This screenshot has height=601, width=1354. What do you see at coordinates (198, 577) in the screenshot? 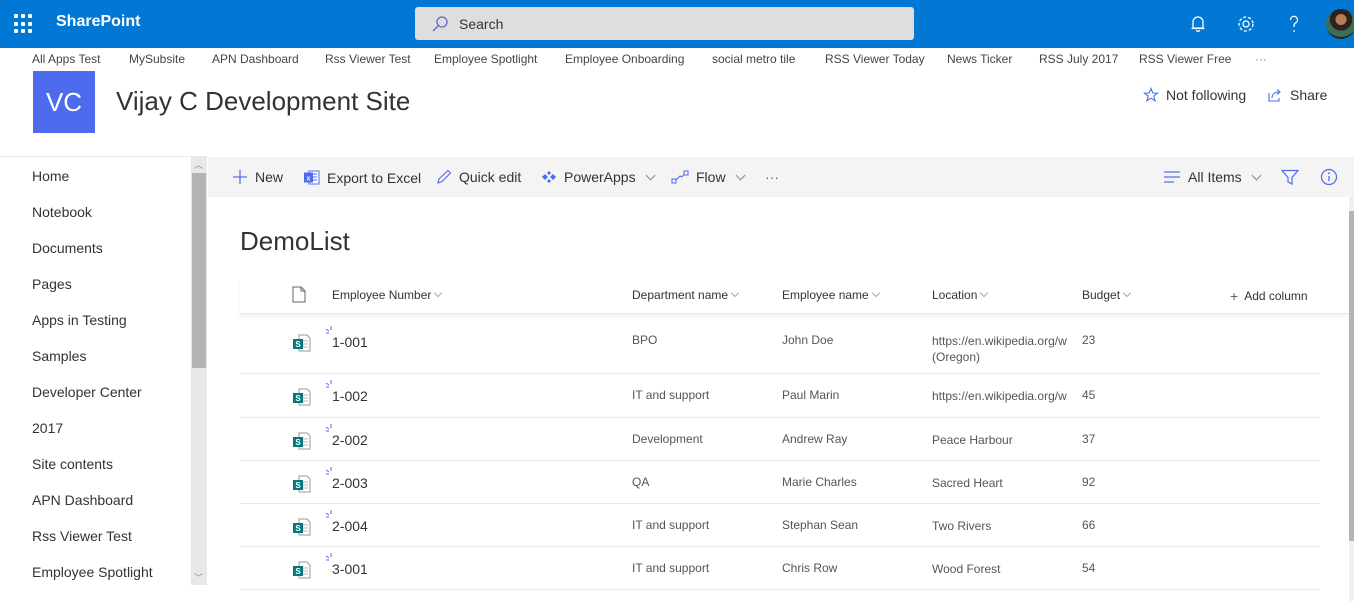
I see `scroll-down-icon: ﹀` at bounding box center [198, 577].